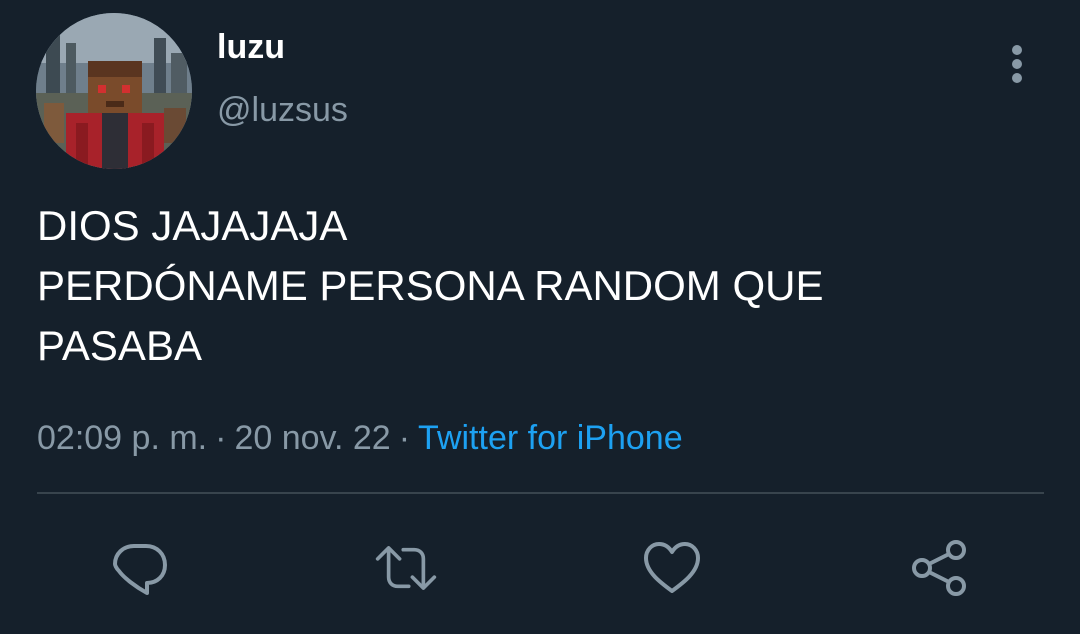 Image resolution: width=1080 pixels, height=634 pixels. I want to click on tweet-date: 20 nov. 22, so click(312, 438).